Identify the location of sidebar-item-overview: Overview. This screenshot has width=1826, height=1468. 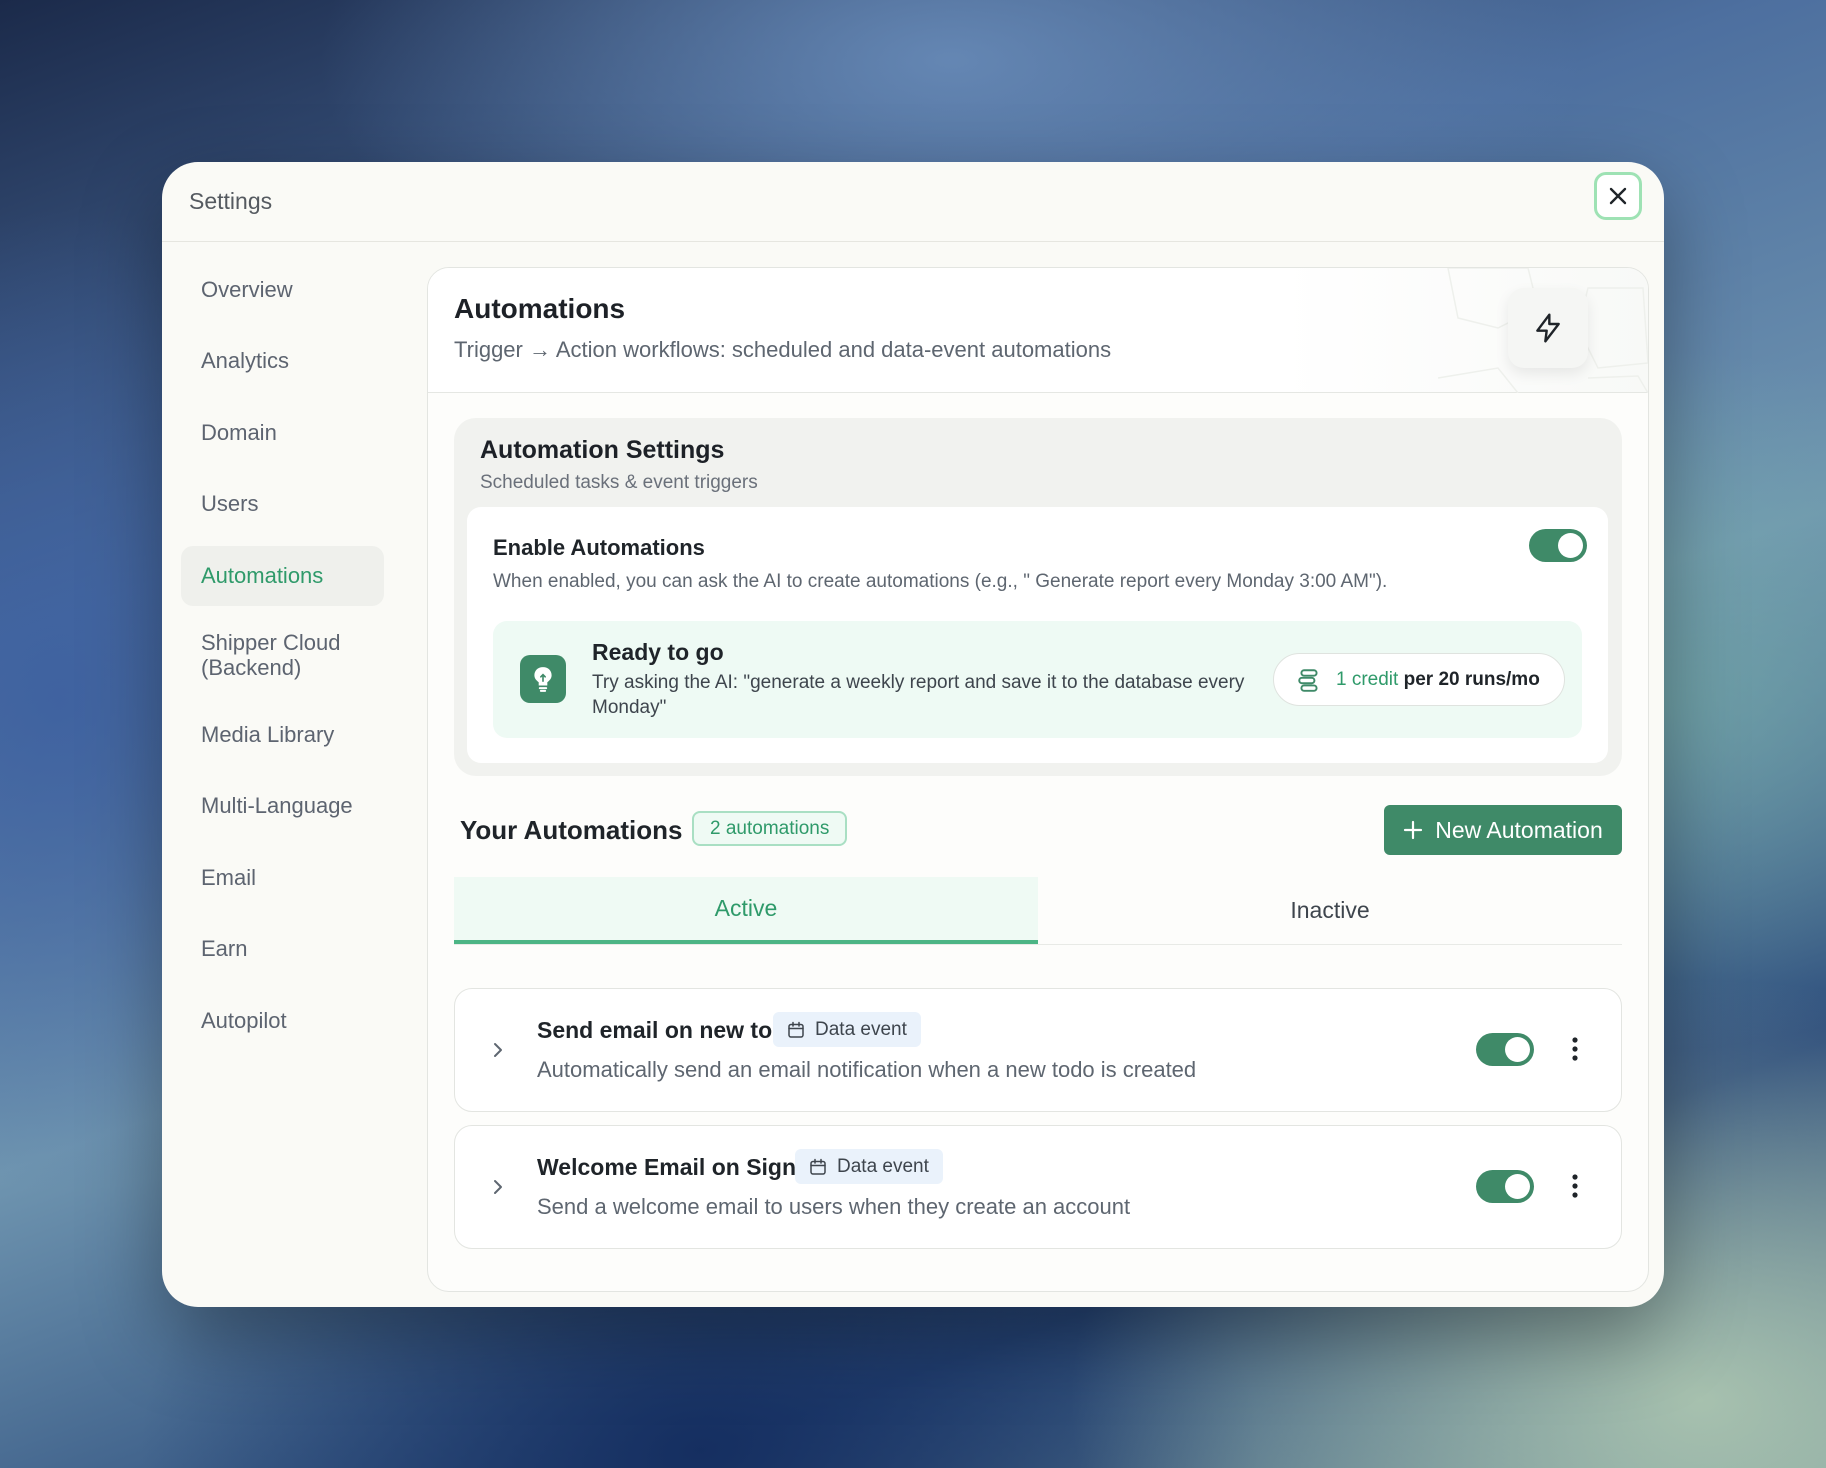
(282, 290).